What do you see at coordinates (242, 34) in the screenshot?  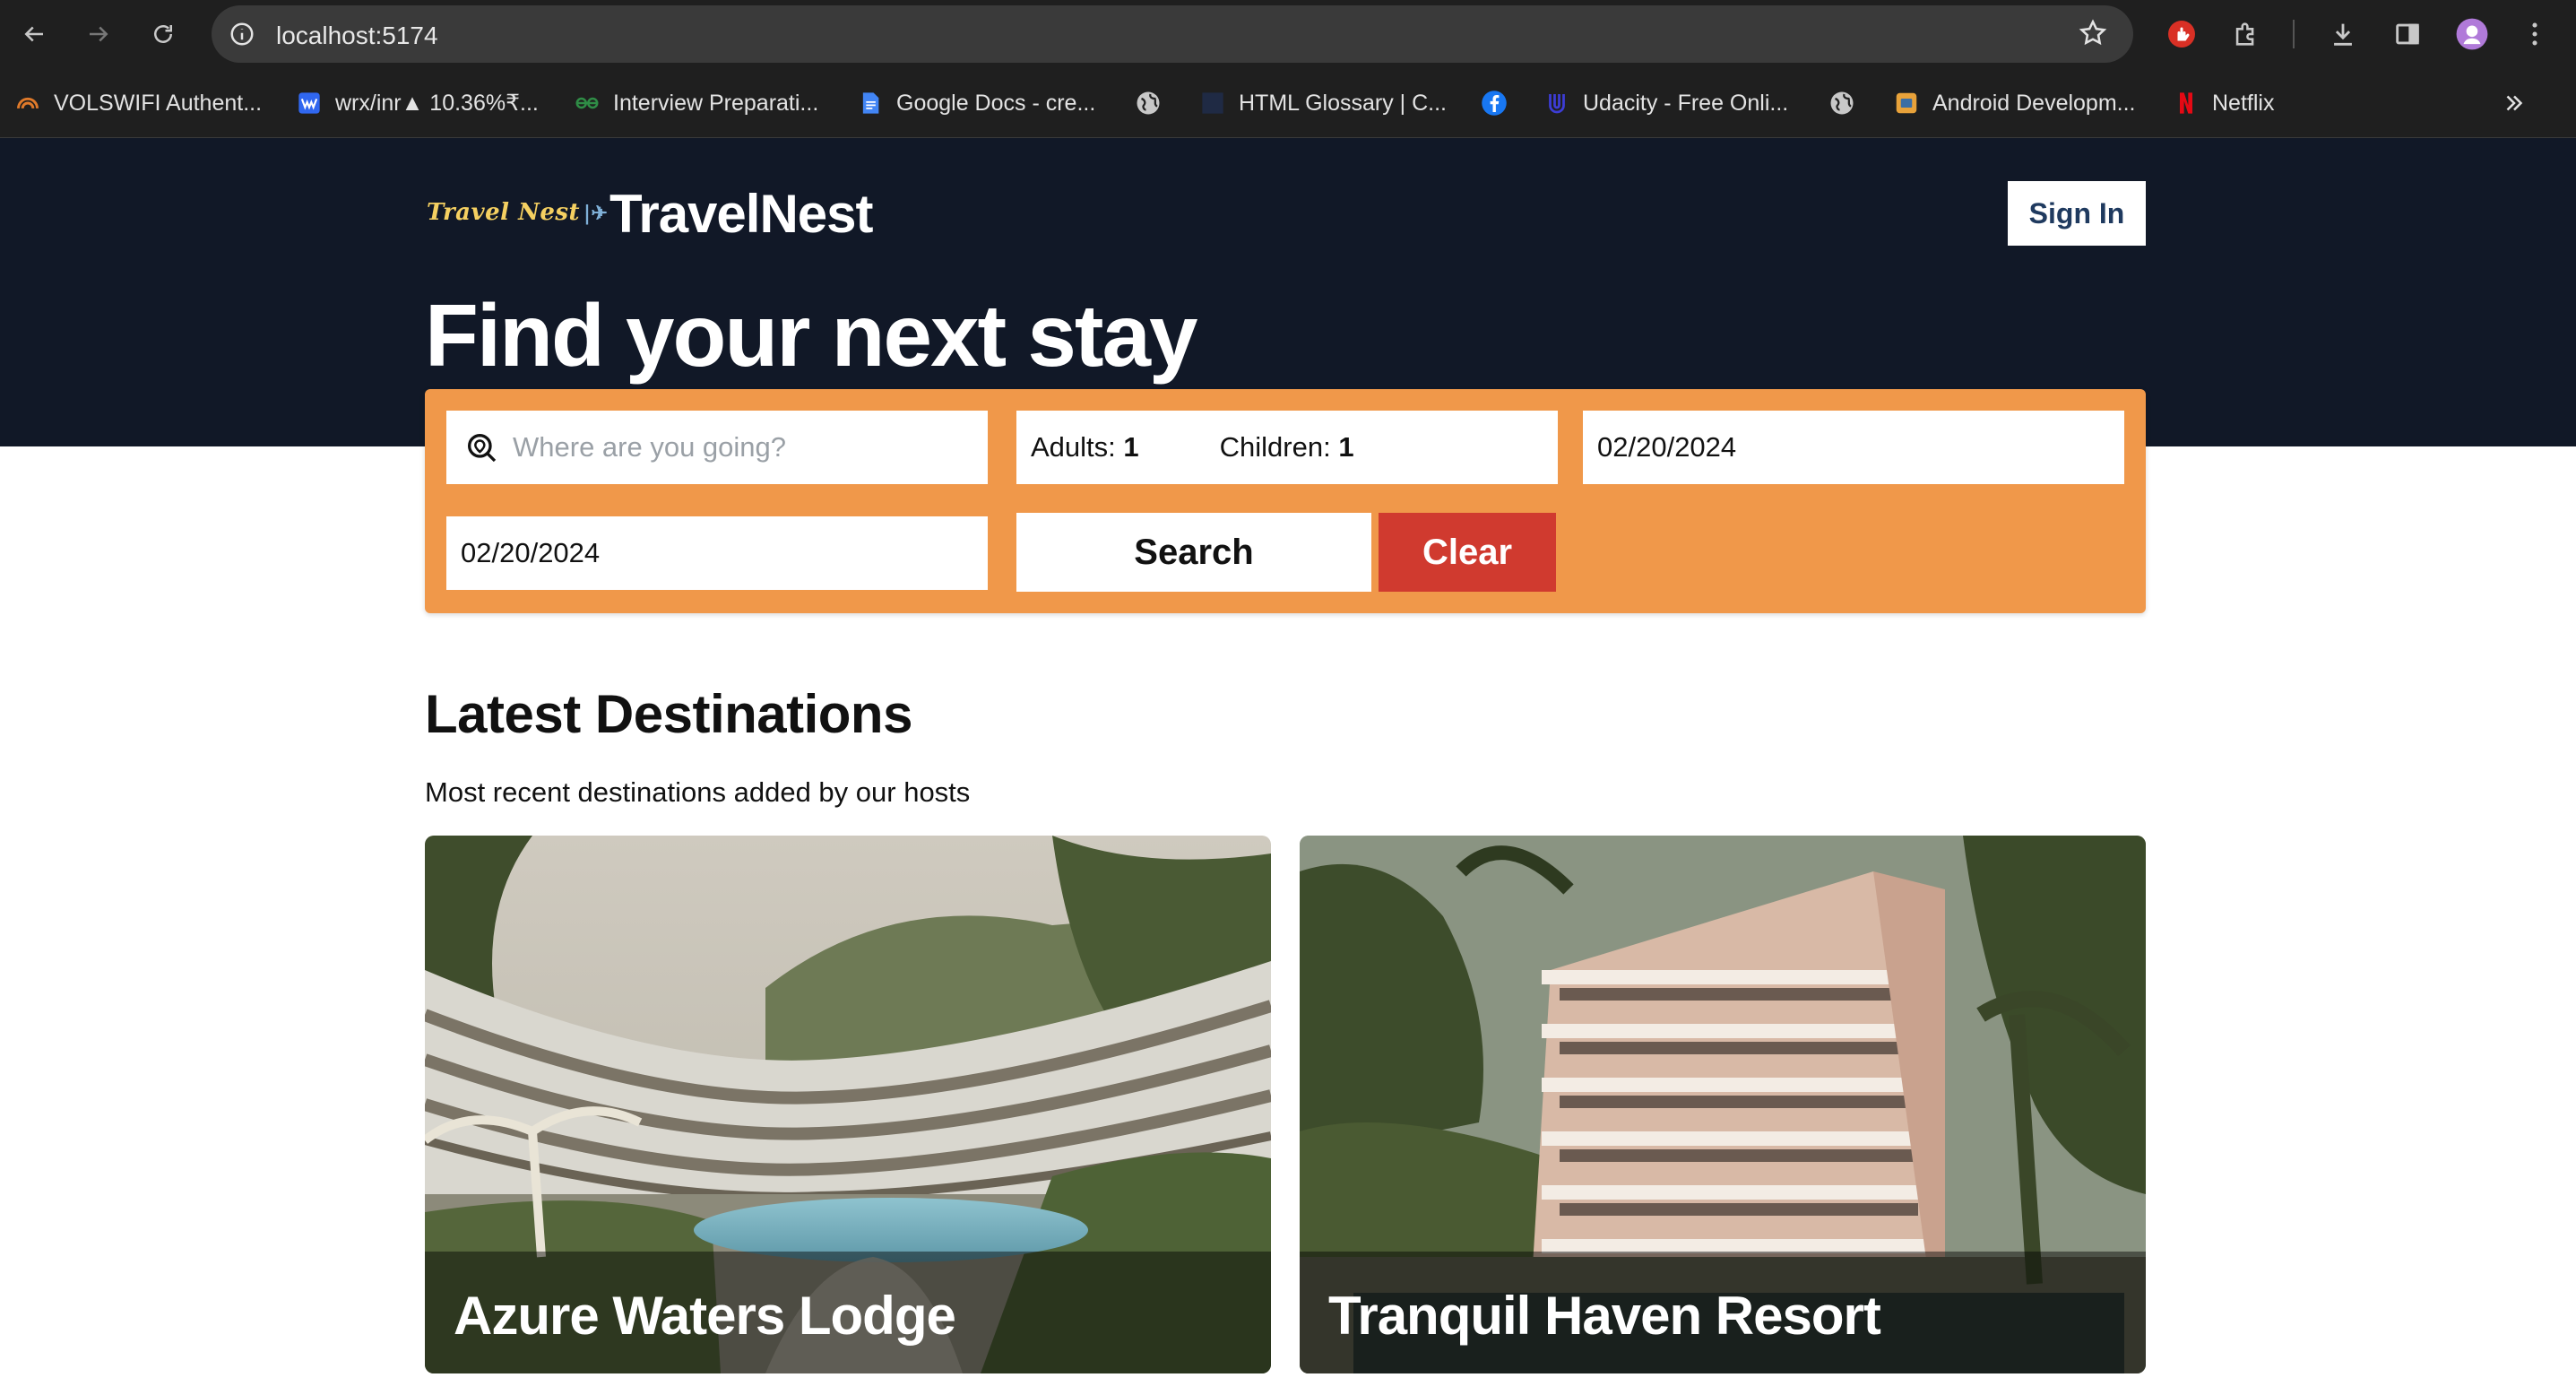 I see `site-info-icon` at bounding box center [242, 34].